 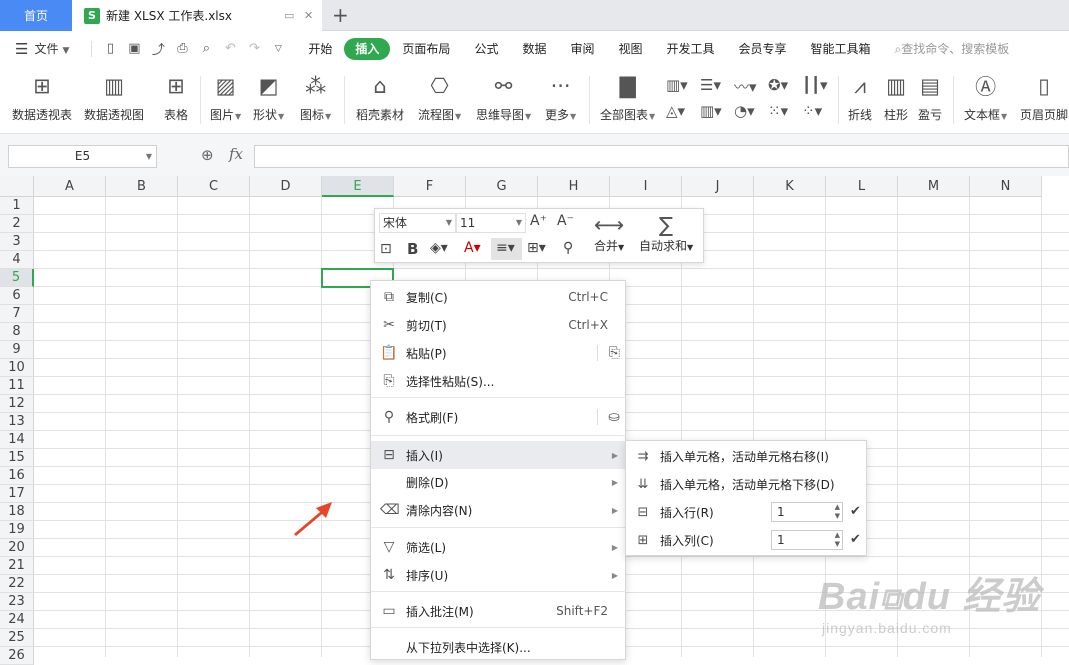 I want to click on all-charts-button: ▇ 全部图表▼, so click(x=627, y=97).